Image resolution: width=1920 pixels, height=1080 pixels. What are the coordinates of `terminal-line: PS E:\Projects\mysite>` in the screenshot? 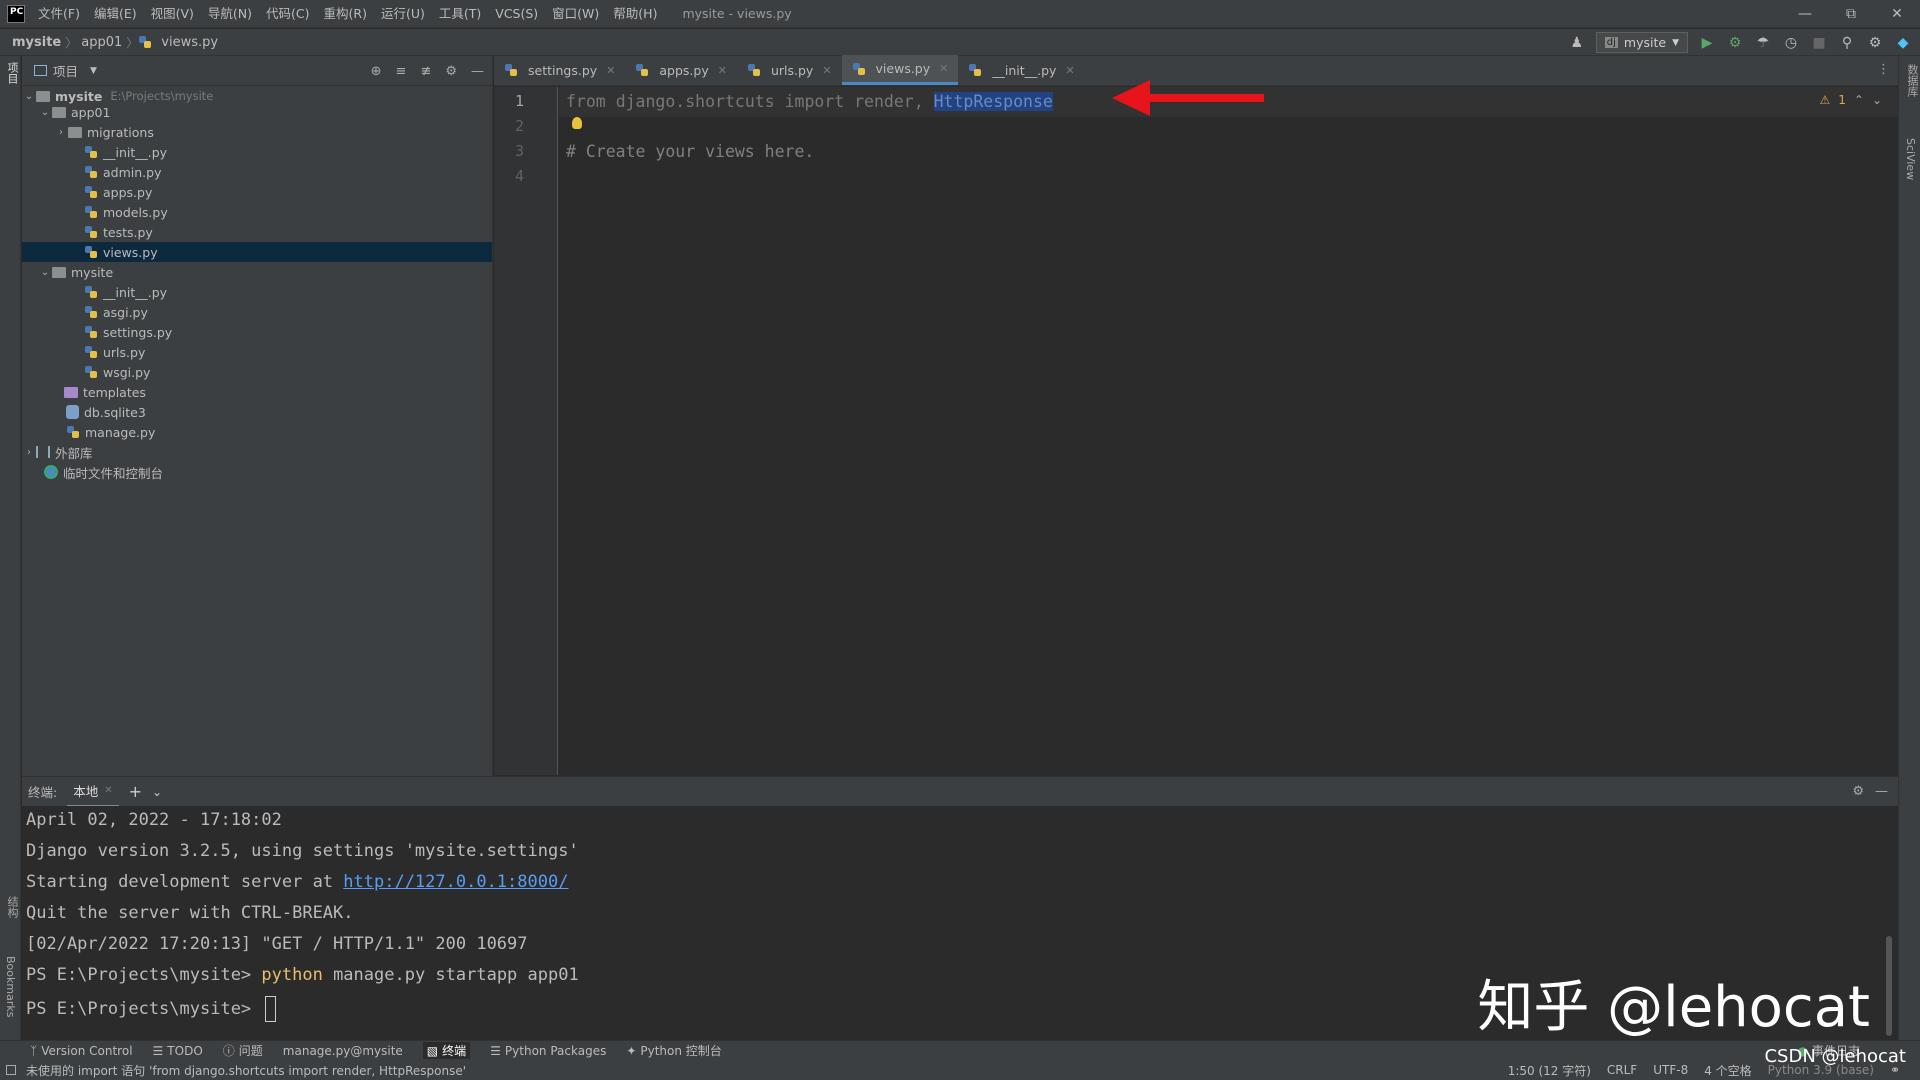 It's located at (151, 1009).